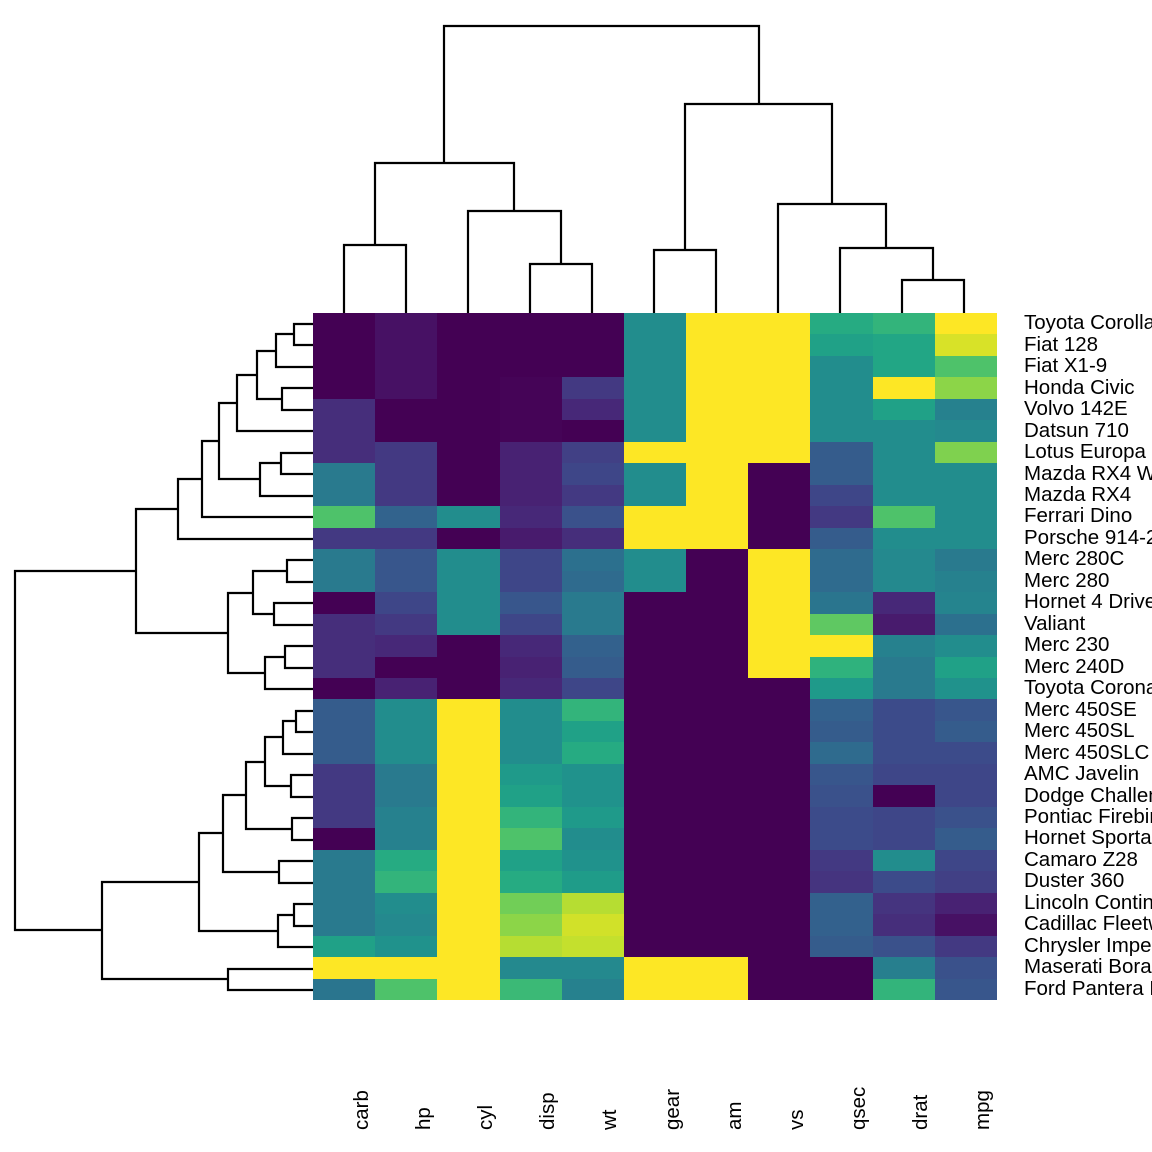  What do you see at coordinates (1088, 817) in the screenshot?
I see `row-label: Pontiac Firebird` at bounding box center [1088, 817].